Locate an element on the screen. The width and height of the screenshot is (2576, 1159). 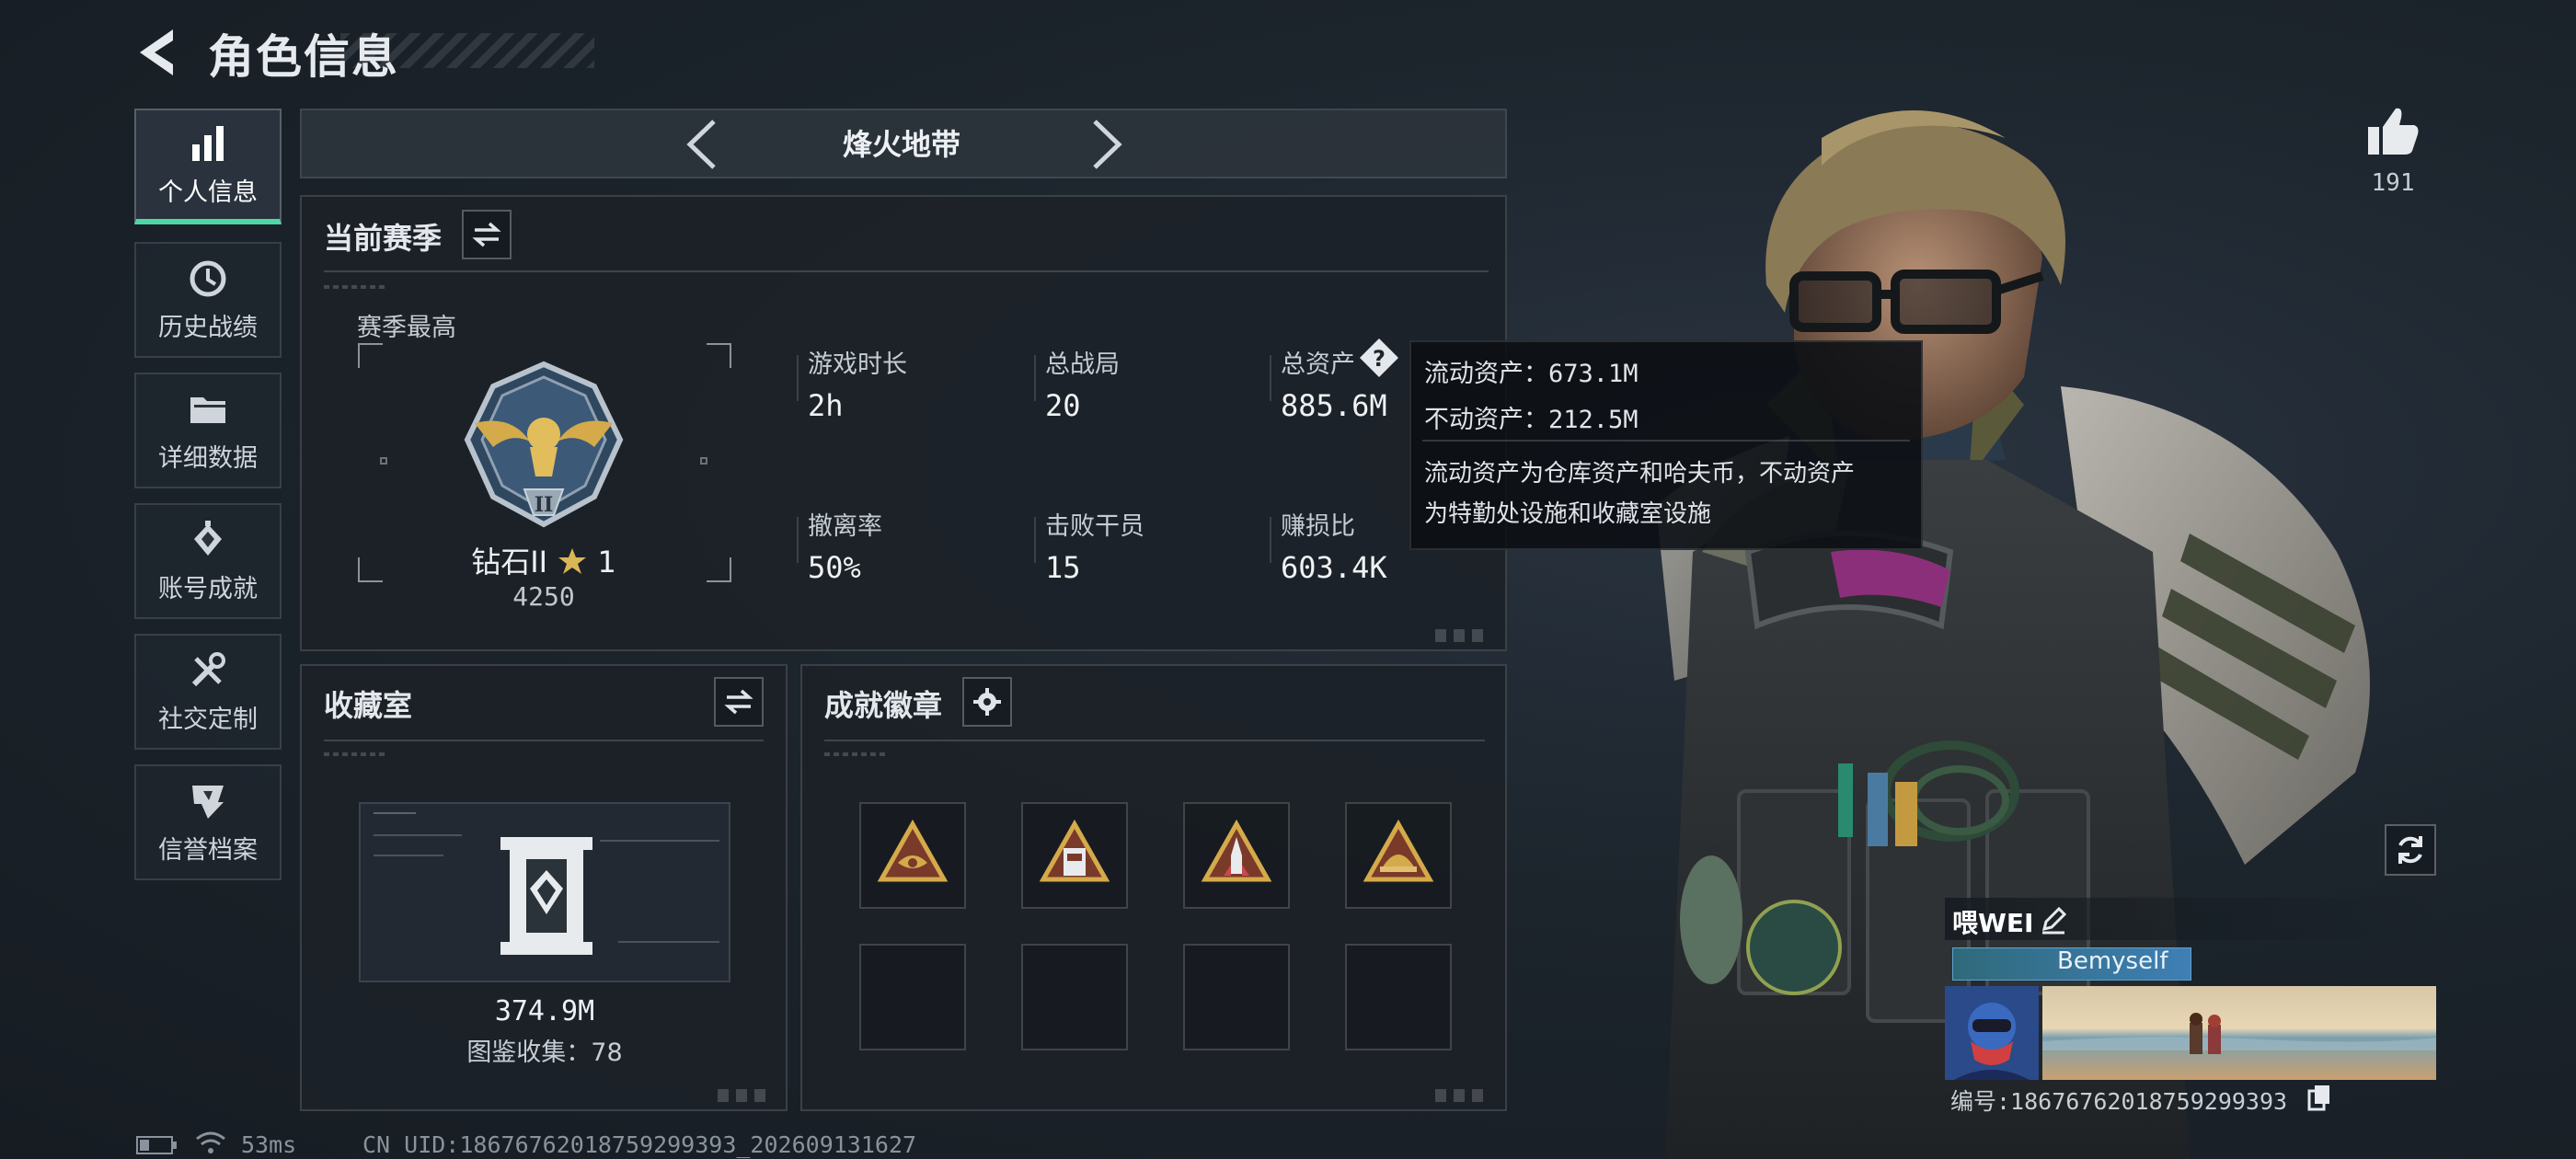
collection-switch-button is located at coordinates (739, 702).